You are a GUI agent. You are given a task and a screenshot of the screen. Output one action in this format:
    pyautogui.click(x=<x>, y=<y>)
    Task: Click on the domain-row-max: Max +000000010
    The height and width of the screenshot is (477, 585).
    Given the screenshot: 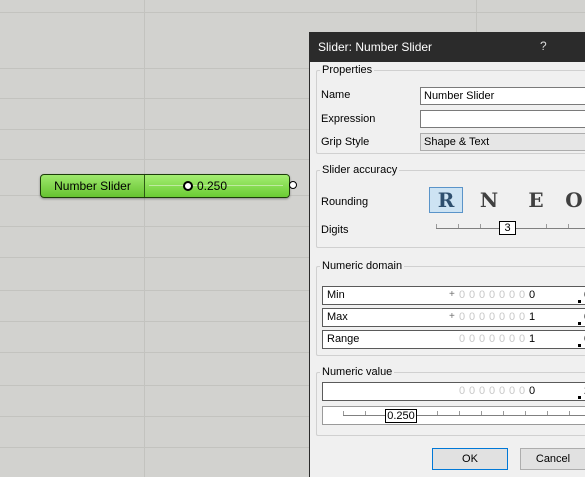 What is the action you would take?
    pyautogui.click(x=453, y=317)
    